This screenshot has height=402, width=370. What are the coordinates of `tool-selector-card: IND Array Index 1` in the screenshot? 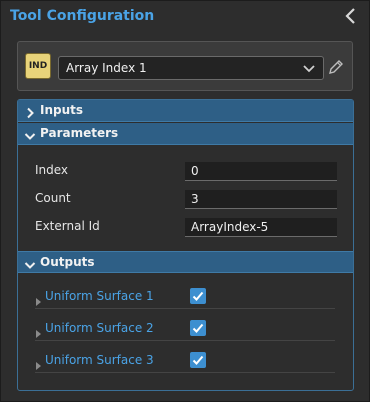 It's located at (185, 66).